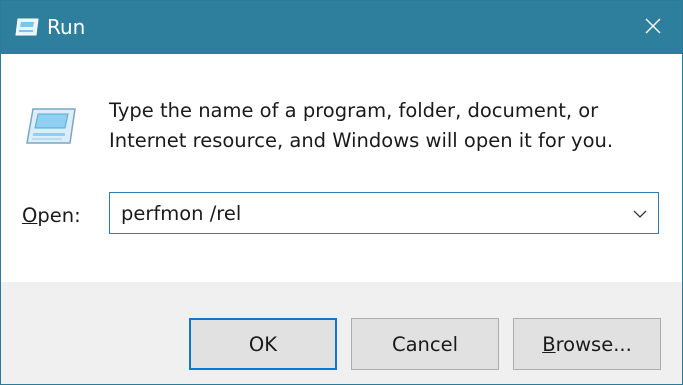 The width and height of the screenshot is (683, 385). I want to click on open-input, so click(365, 213).